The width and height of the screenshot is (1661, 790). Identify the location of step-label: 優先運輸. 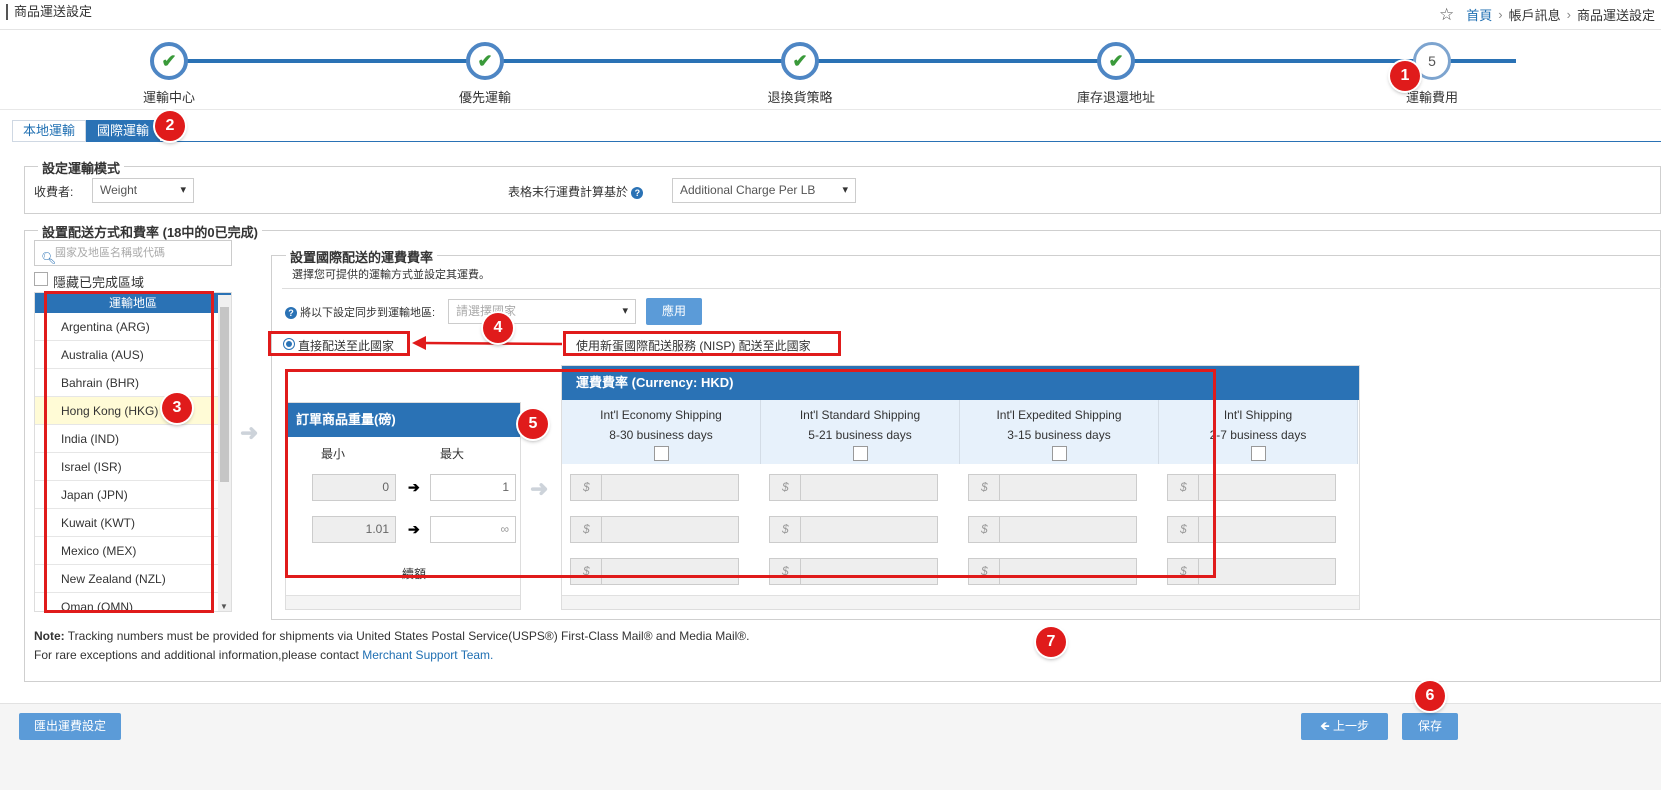
(484, 97).